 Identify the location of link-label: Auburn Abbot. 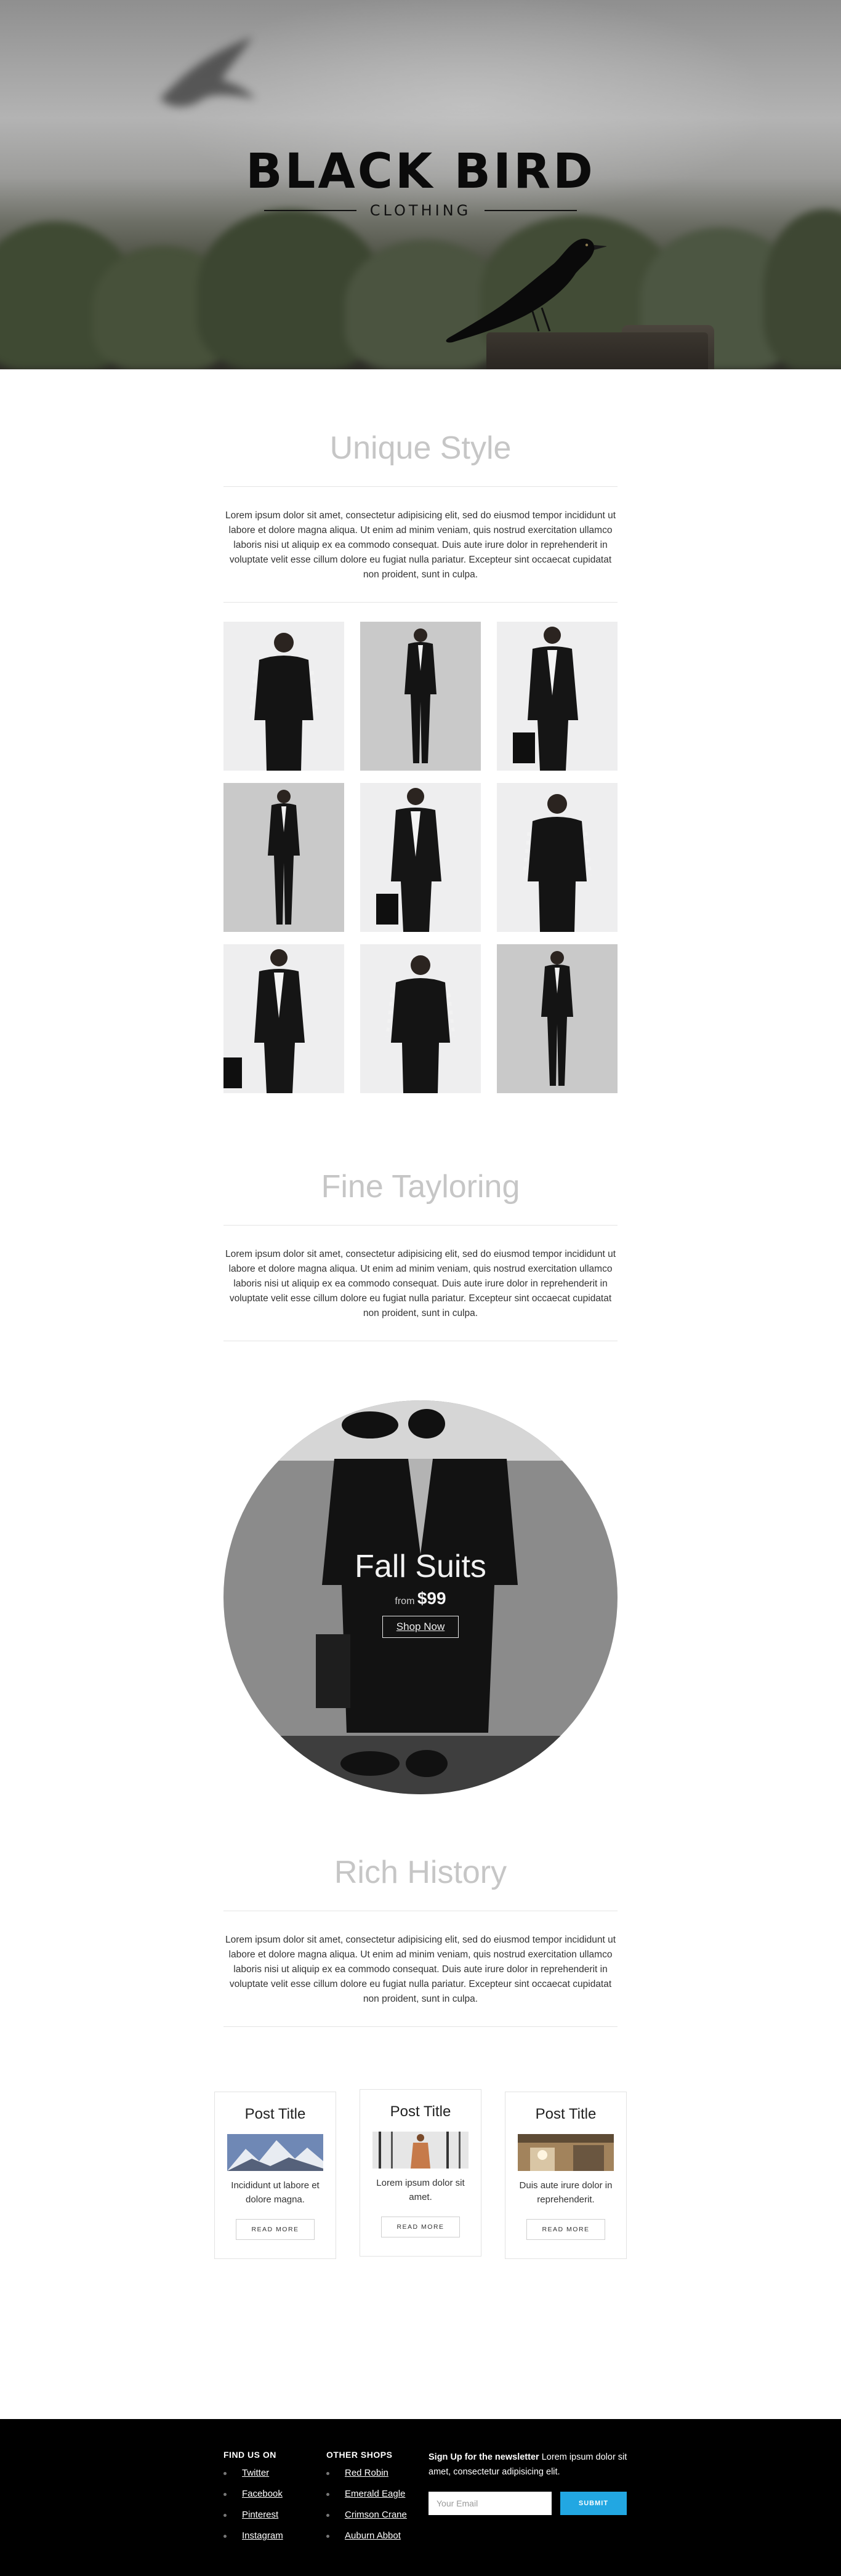
(373, 2535).